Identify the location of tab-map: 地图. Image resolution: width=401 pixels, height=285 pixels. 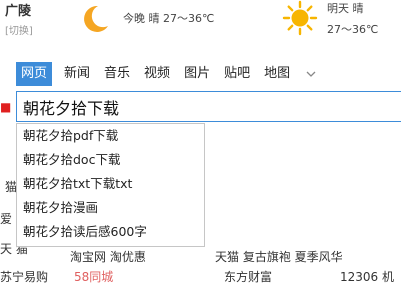
(277, 74).